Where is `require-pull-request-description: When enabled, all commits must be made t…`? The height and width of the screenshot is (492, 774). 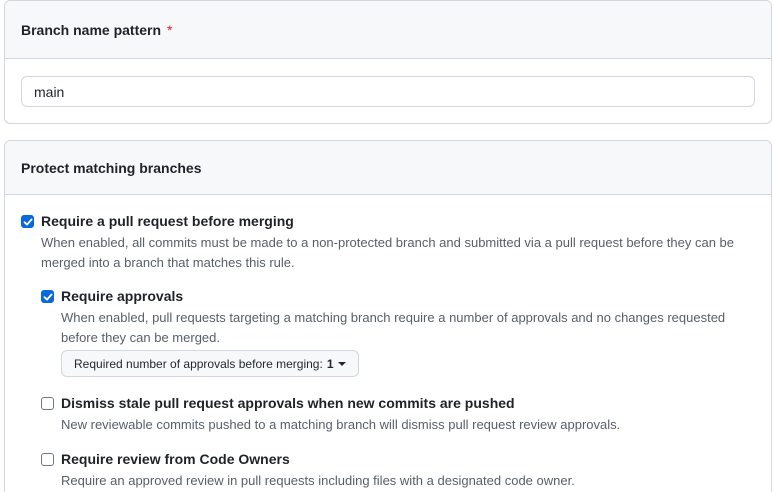 require-pull-request-description: When enabled, all commits must be made t… is located at coordinates (388, 252).